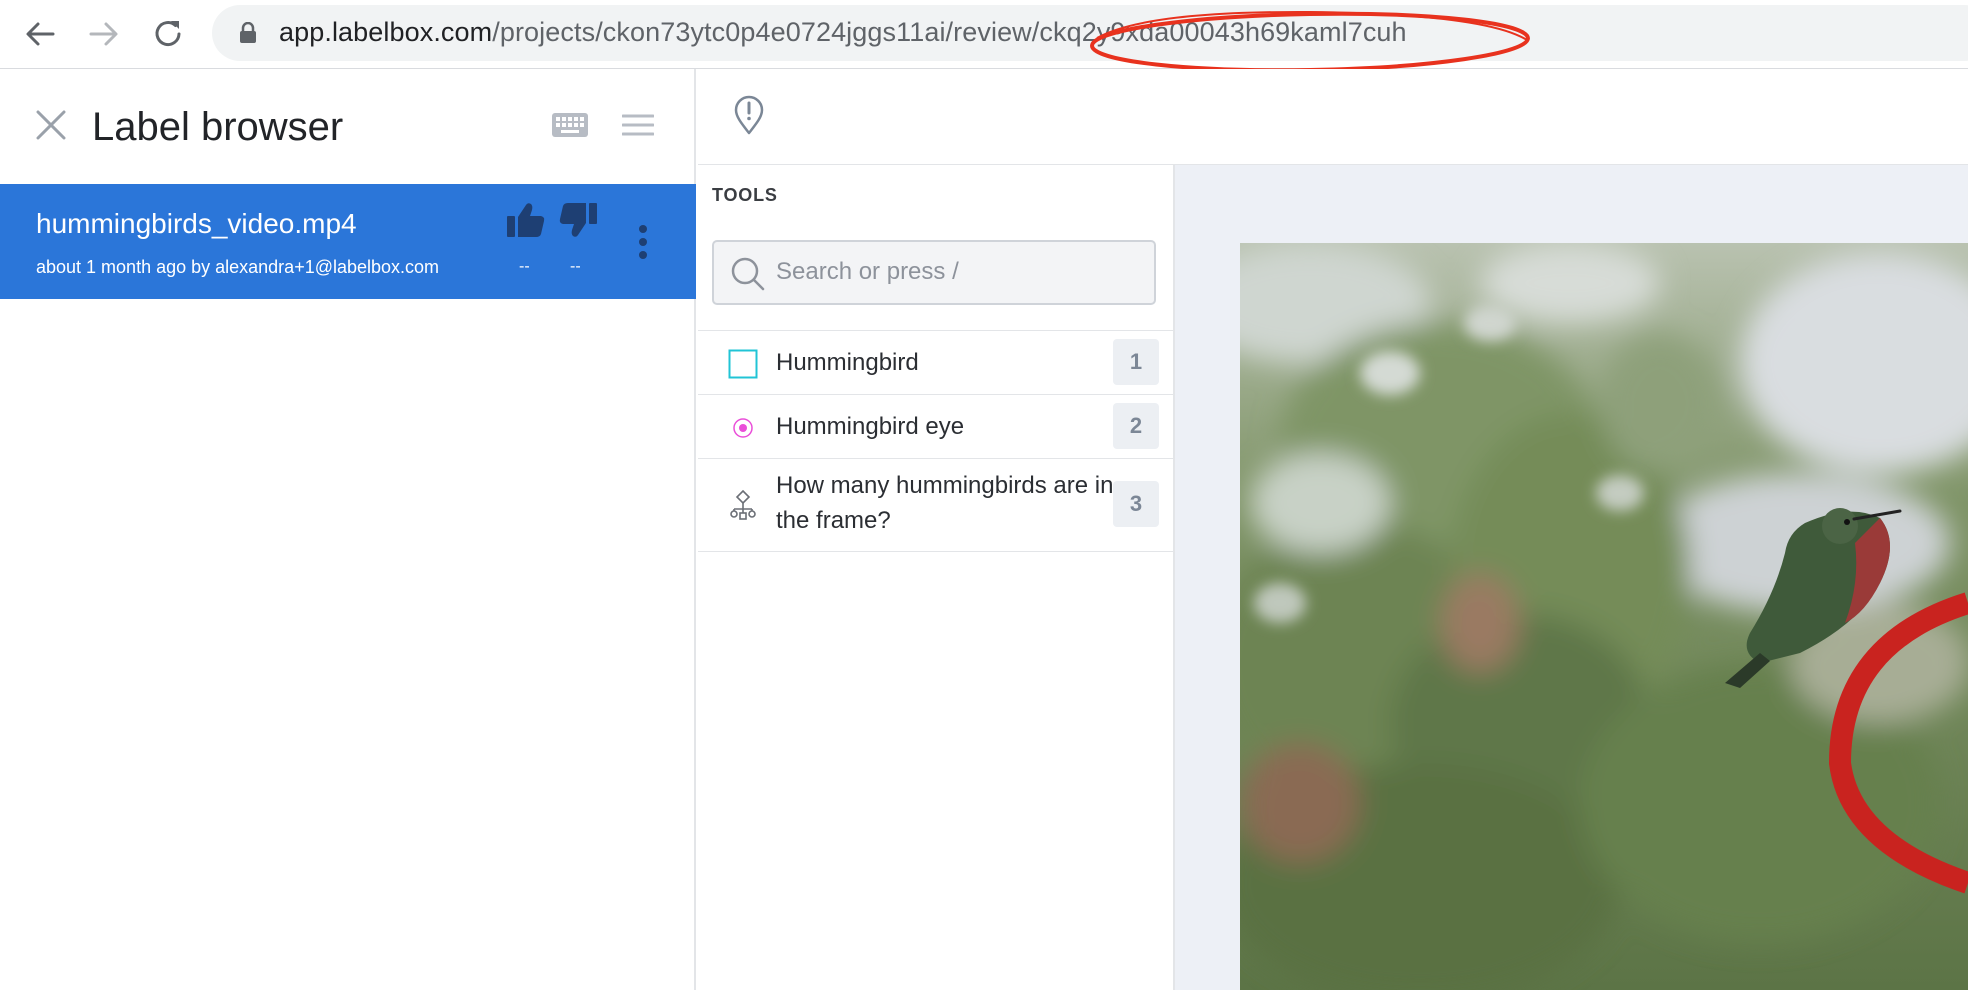  I want to click on tool-hotkey: 1, so click(1136, 362).